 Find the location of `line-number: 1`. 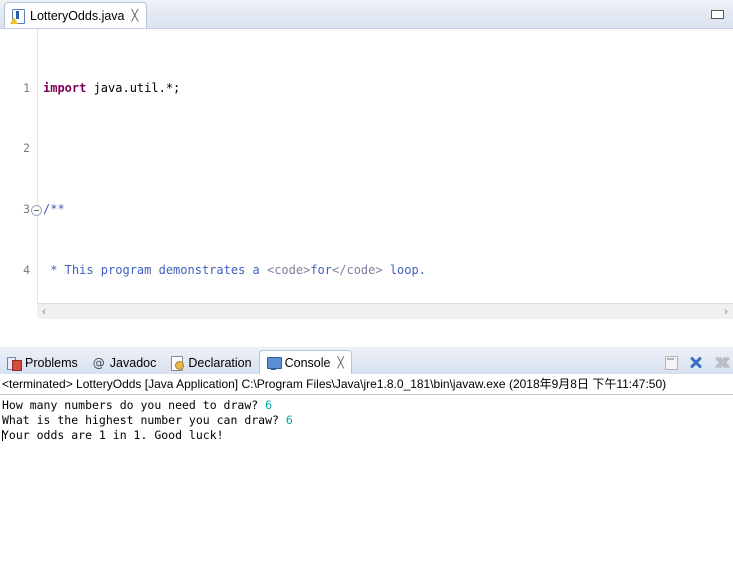

line-number: 1 is located at coordinates (26, 87).